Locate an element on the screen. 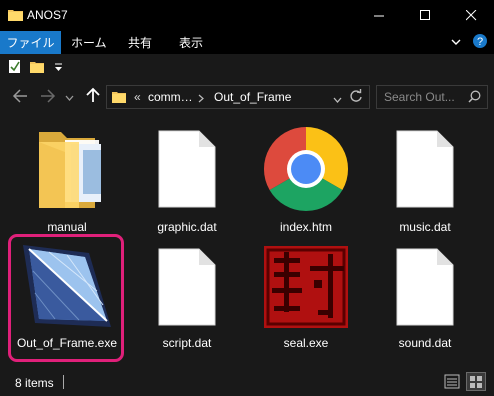 The height and width of the screenshot is (396, 494). address-overflow: « is located at coordinates (137, 97).